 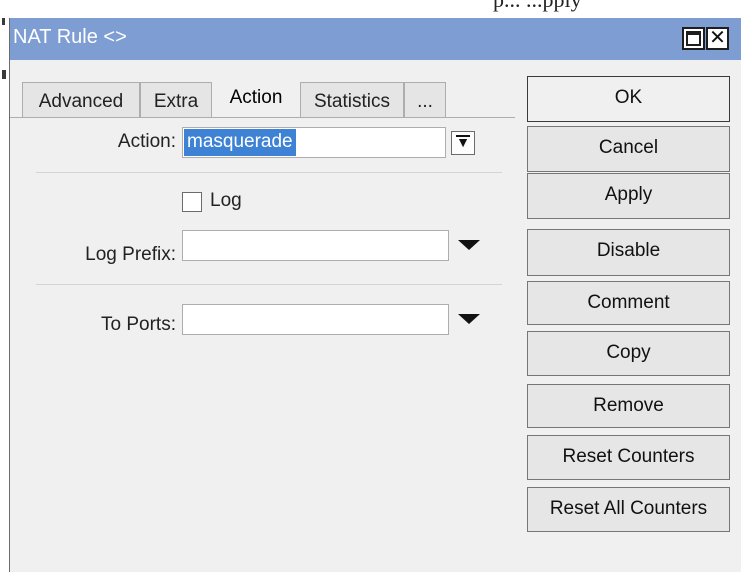 I want to click on apply-button: Apply, so click(x=628, y=196).